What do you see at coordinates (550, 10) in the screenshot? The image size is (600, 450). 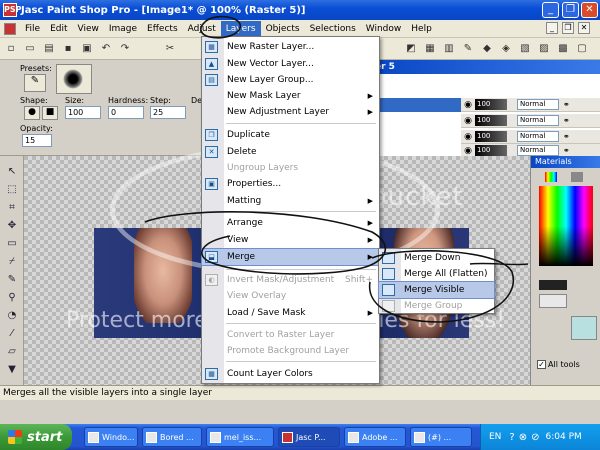 I see `minimize-button: _` at bounding box center [550, 10].